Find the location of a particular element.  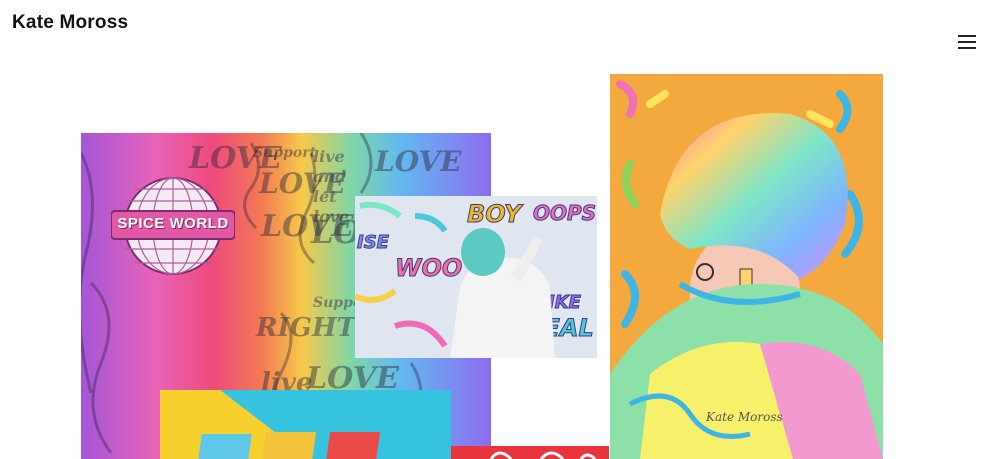

project-tile-notebooks is located at coordinates (305, 424).